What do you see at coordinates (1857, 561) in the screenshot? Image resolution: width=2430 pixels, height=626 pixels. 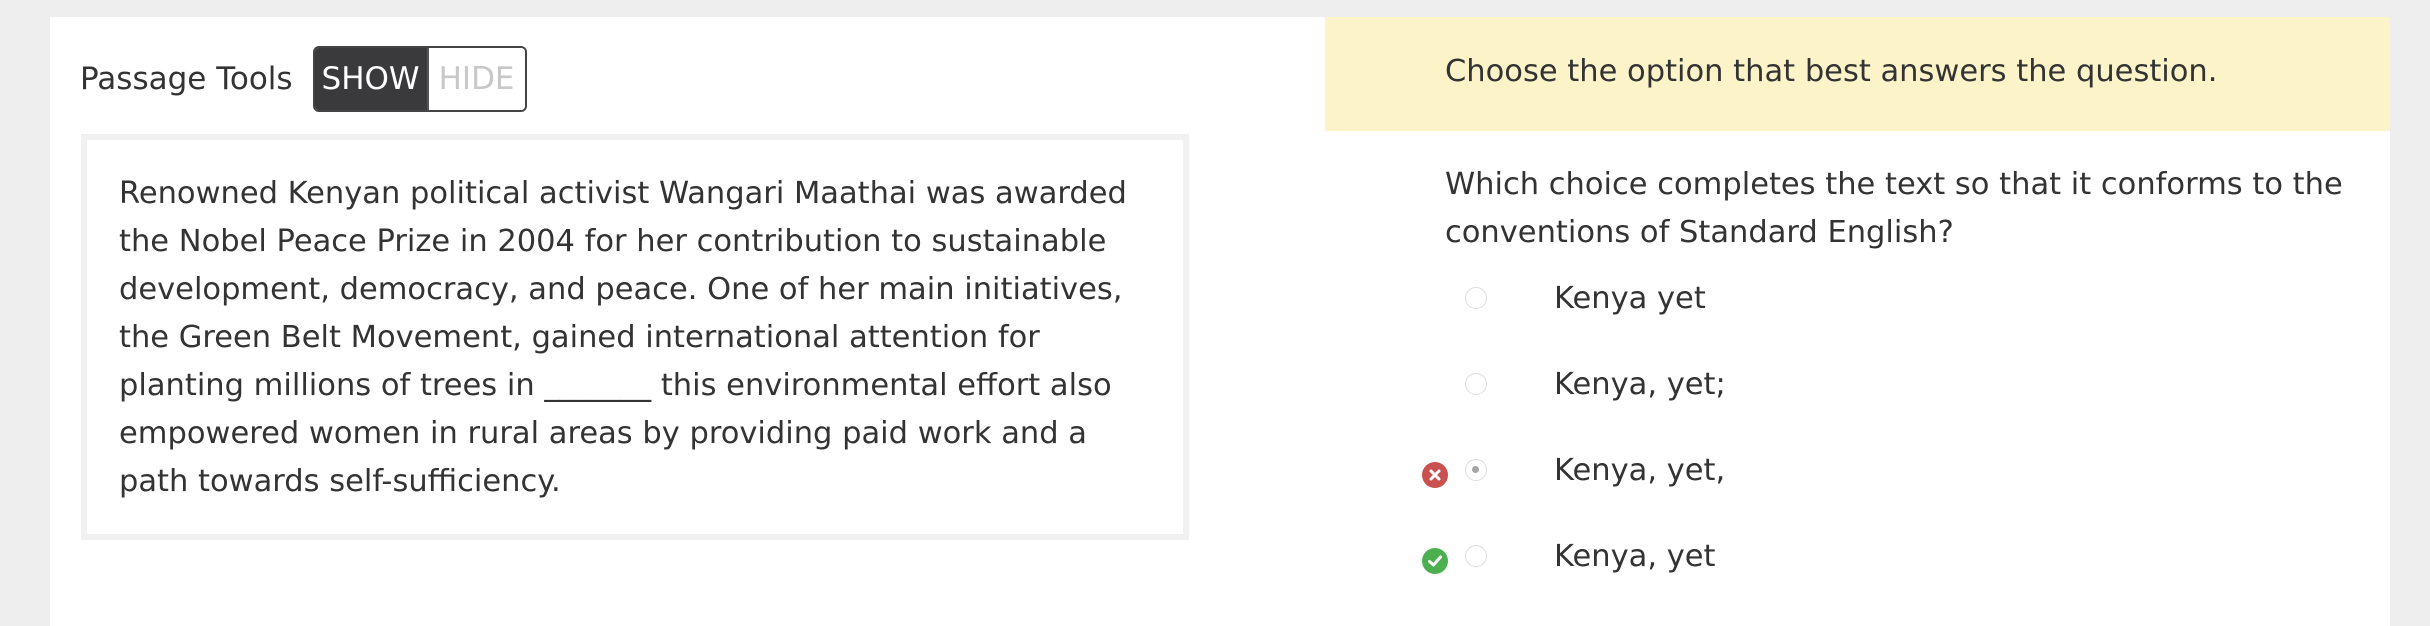 I see `answer-option-d: Kenya, yet` at bounding box center [1857, 561].